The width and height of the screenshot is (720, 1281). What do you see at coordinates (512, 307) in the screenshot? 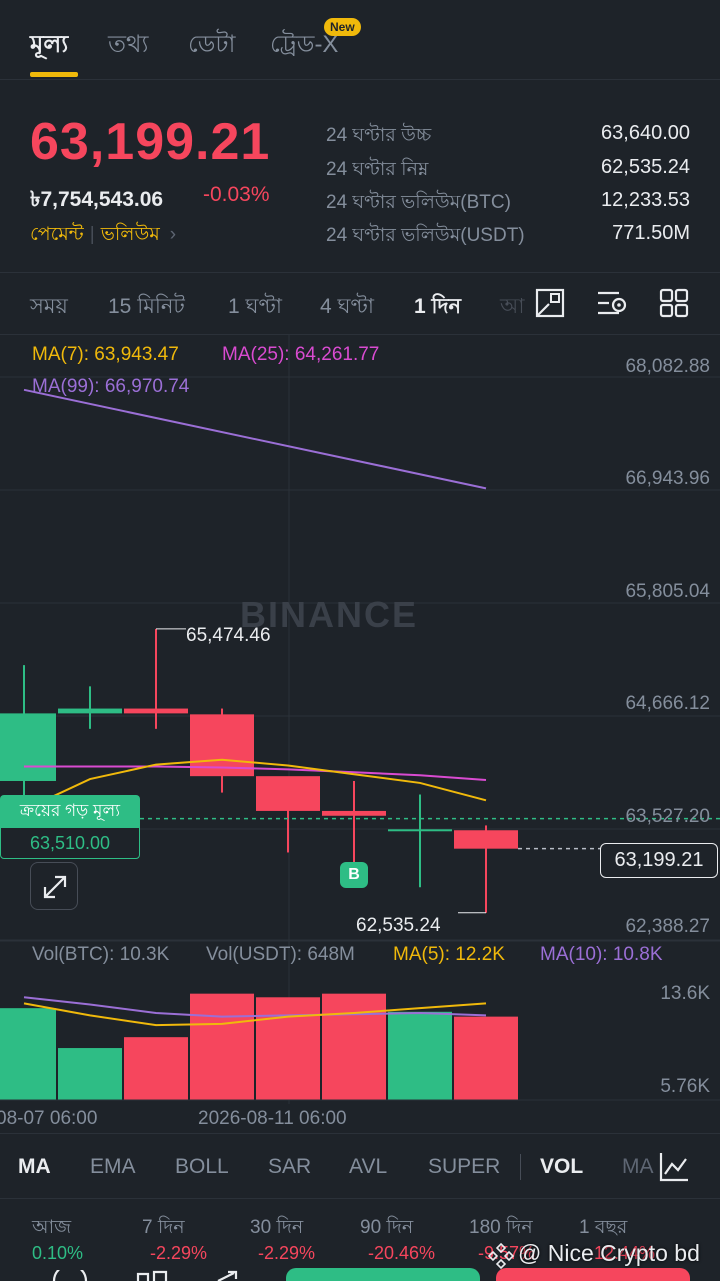
I see `interval-more: আ` at bounding box center [512, 307].